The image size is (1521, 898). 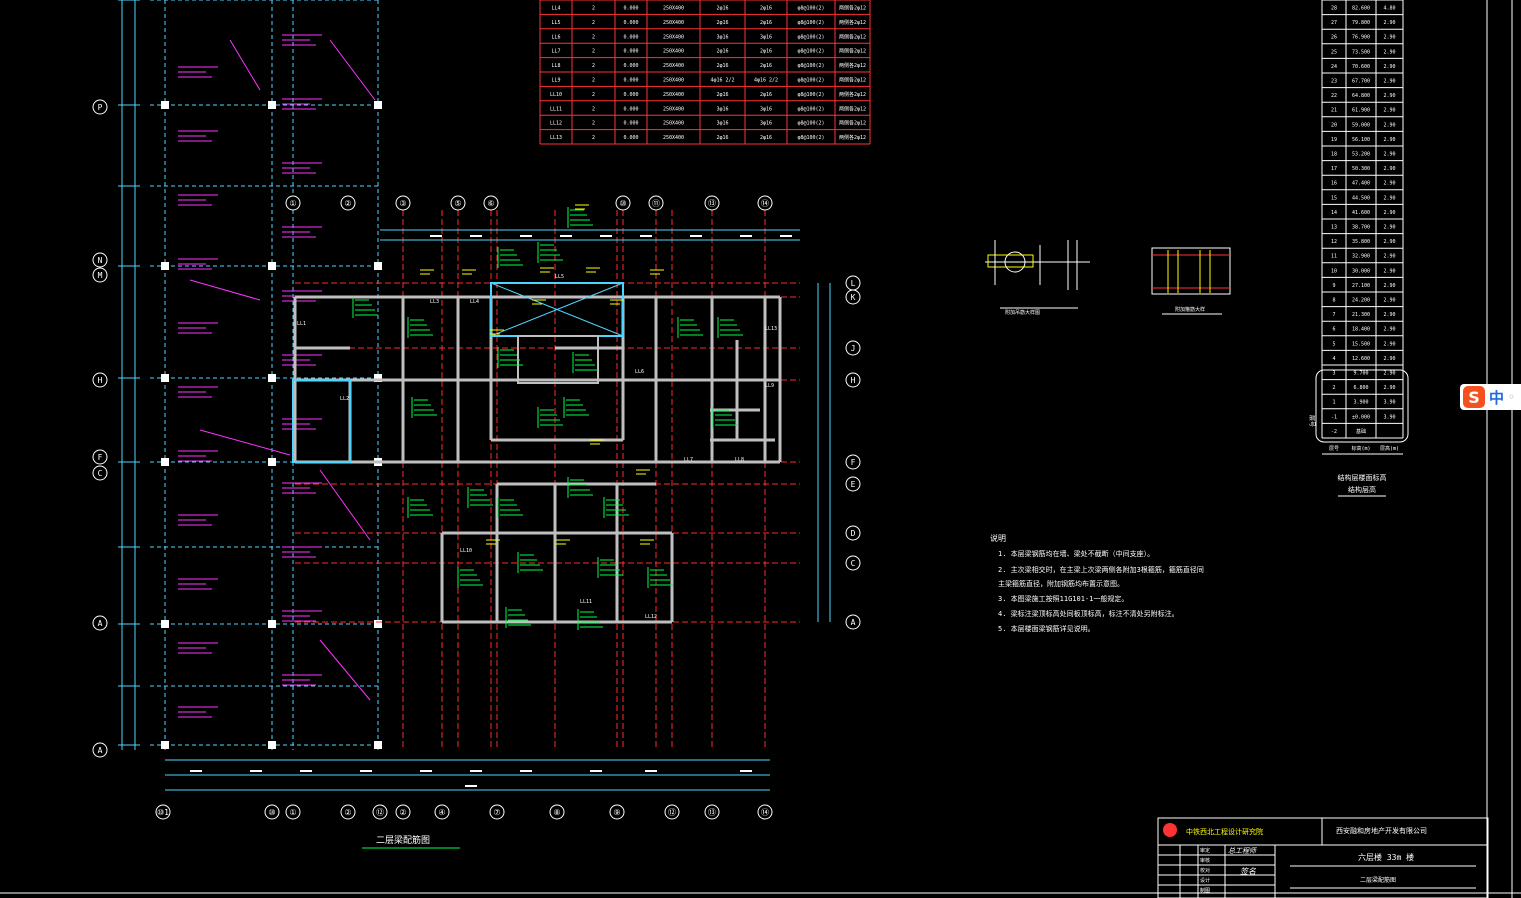 I want to click on axis-bubble-label: ⑫, so click(x=380, y=812).